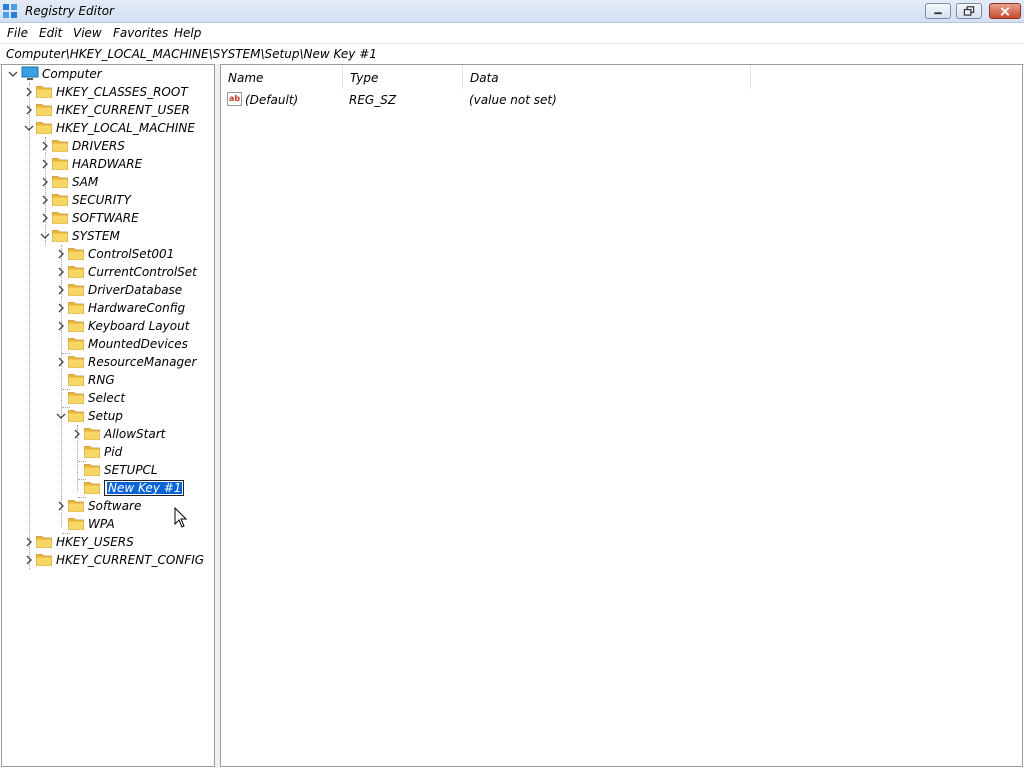 This screenshot has width=1024, height=768. I want to click on tree-node-hkcr: HKEY_CLASSES_ROOT, so click(108, 92).